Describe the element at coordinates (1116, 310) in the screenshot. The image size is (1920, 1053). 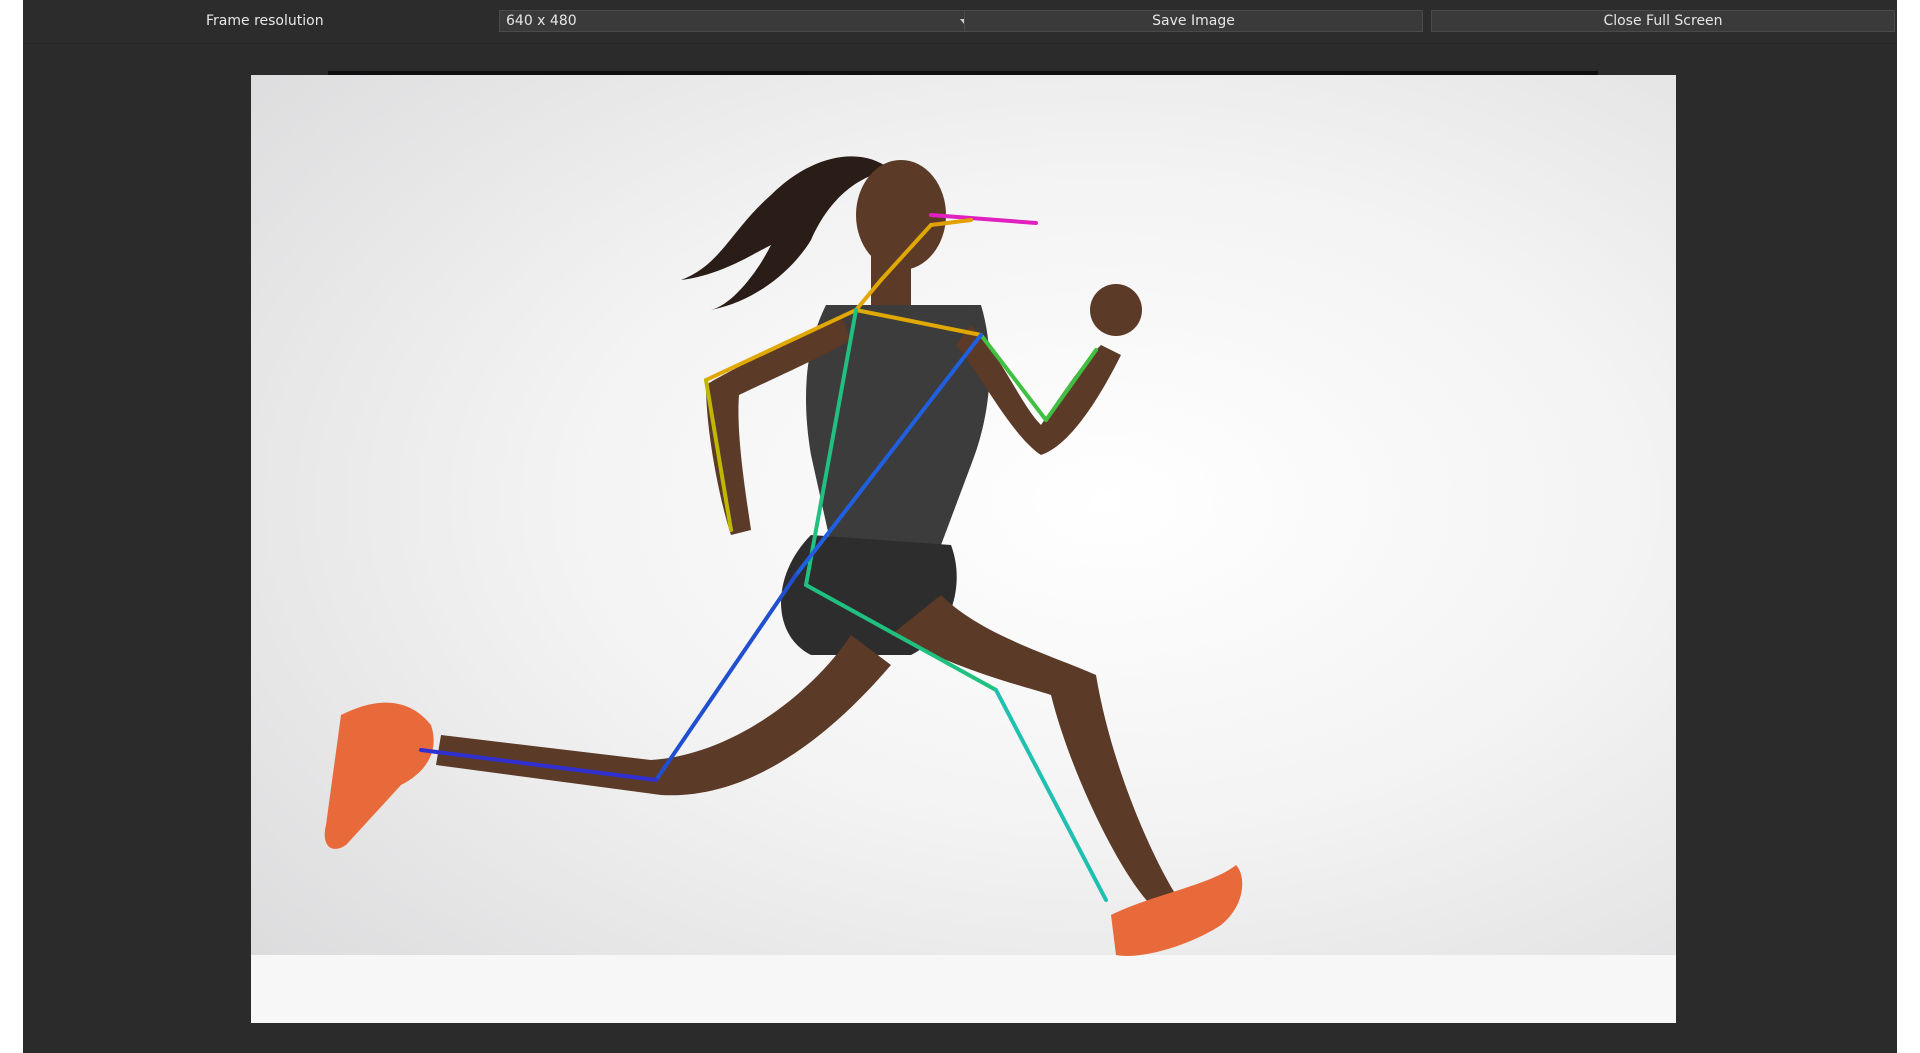
I see `fist` at that location.